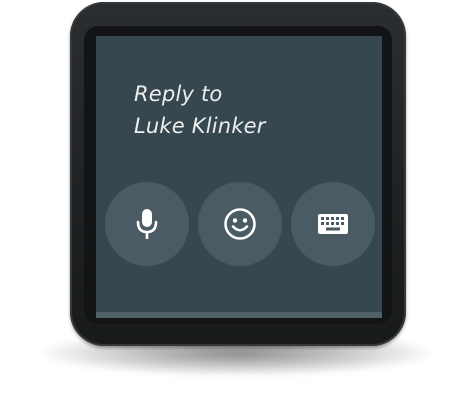  I want to click on smiley-face-icon, so click(240, 224).